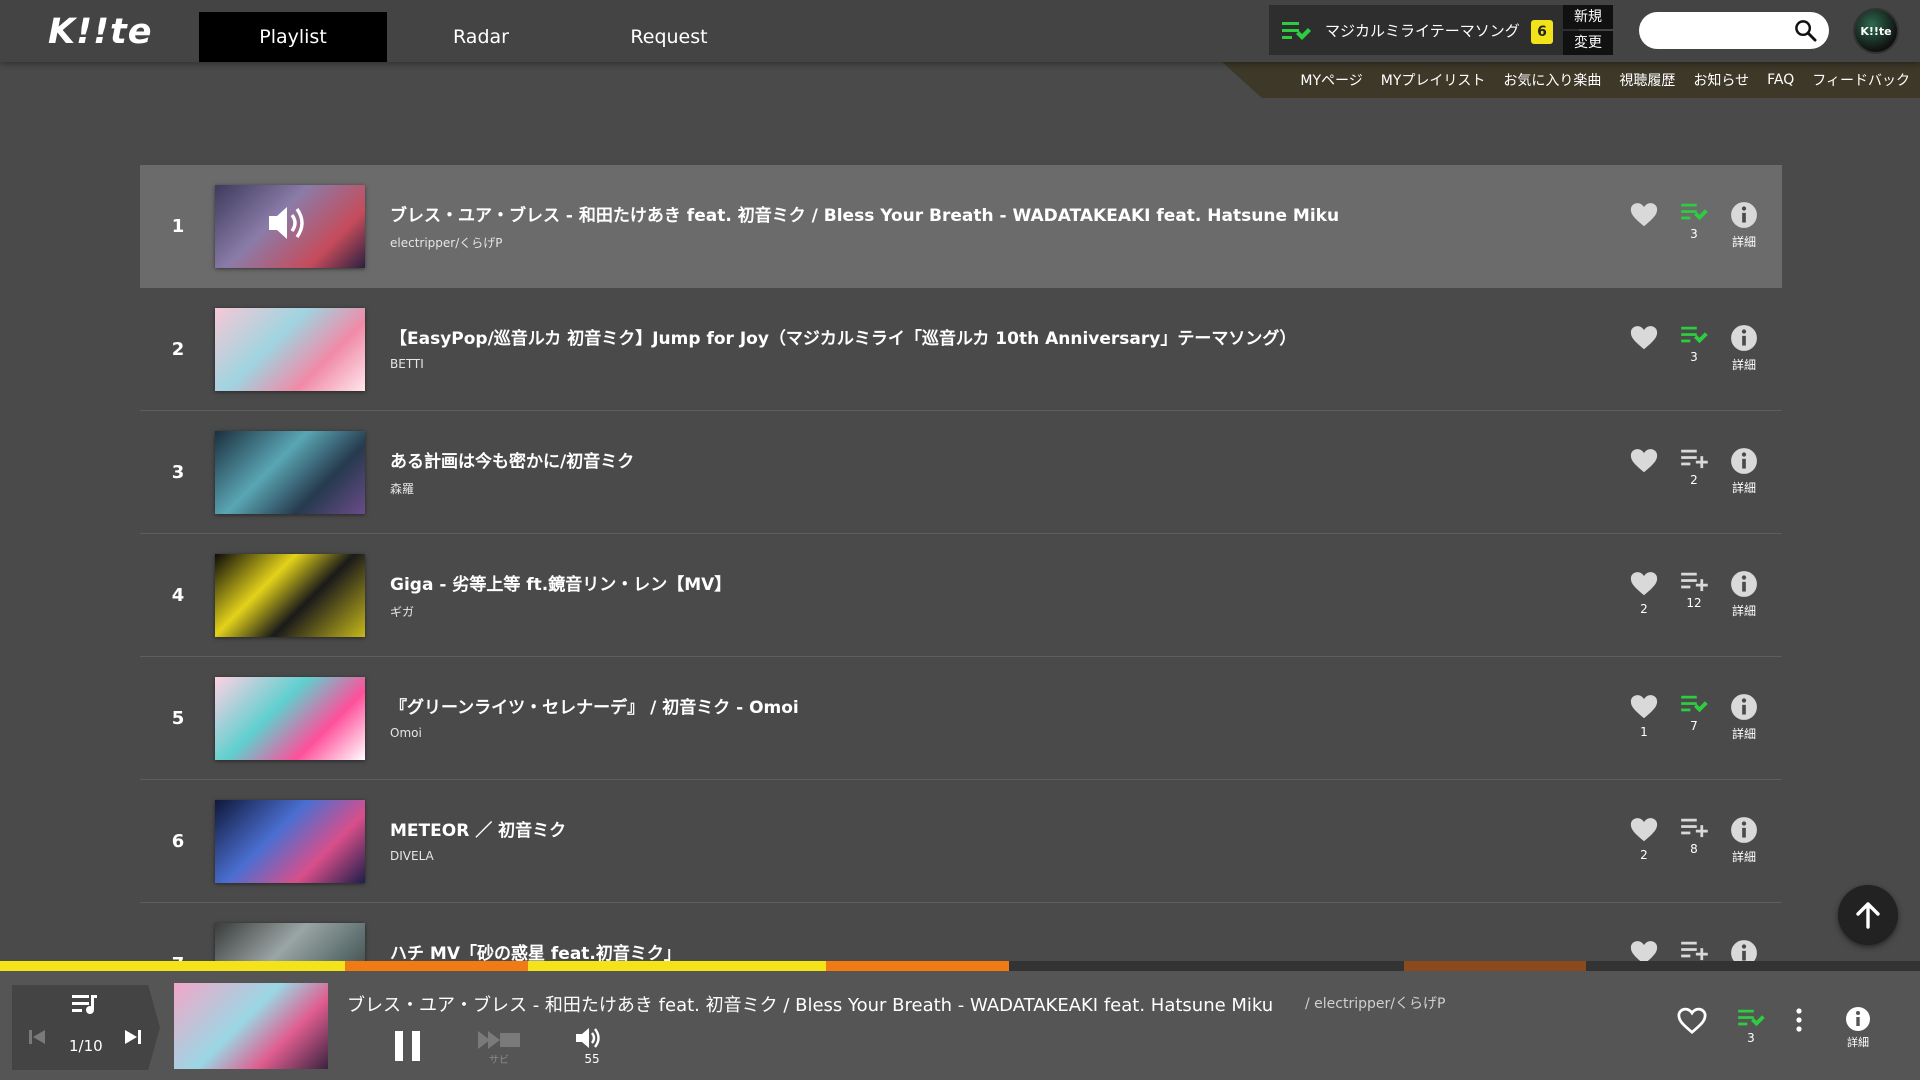 The height and width of the screenshot is (1080, 1920). What do you see at coordinates (1542, 32) in the screenshot?
I see `playlist-count-badge: 6` at bounding box center [1542, 32].